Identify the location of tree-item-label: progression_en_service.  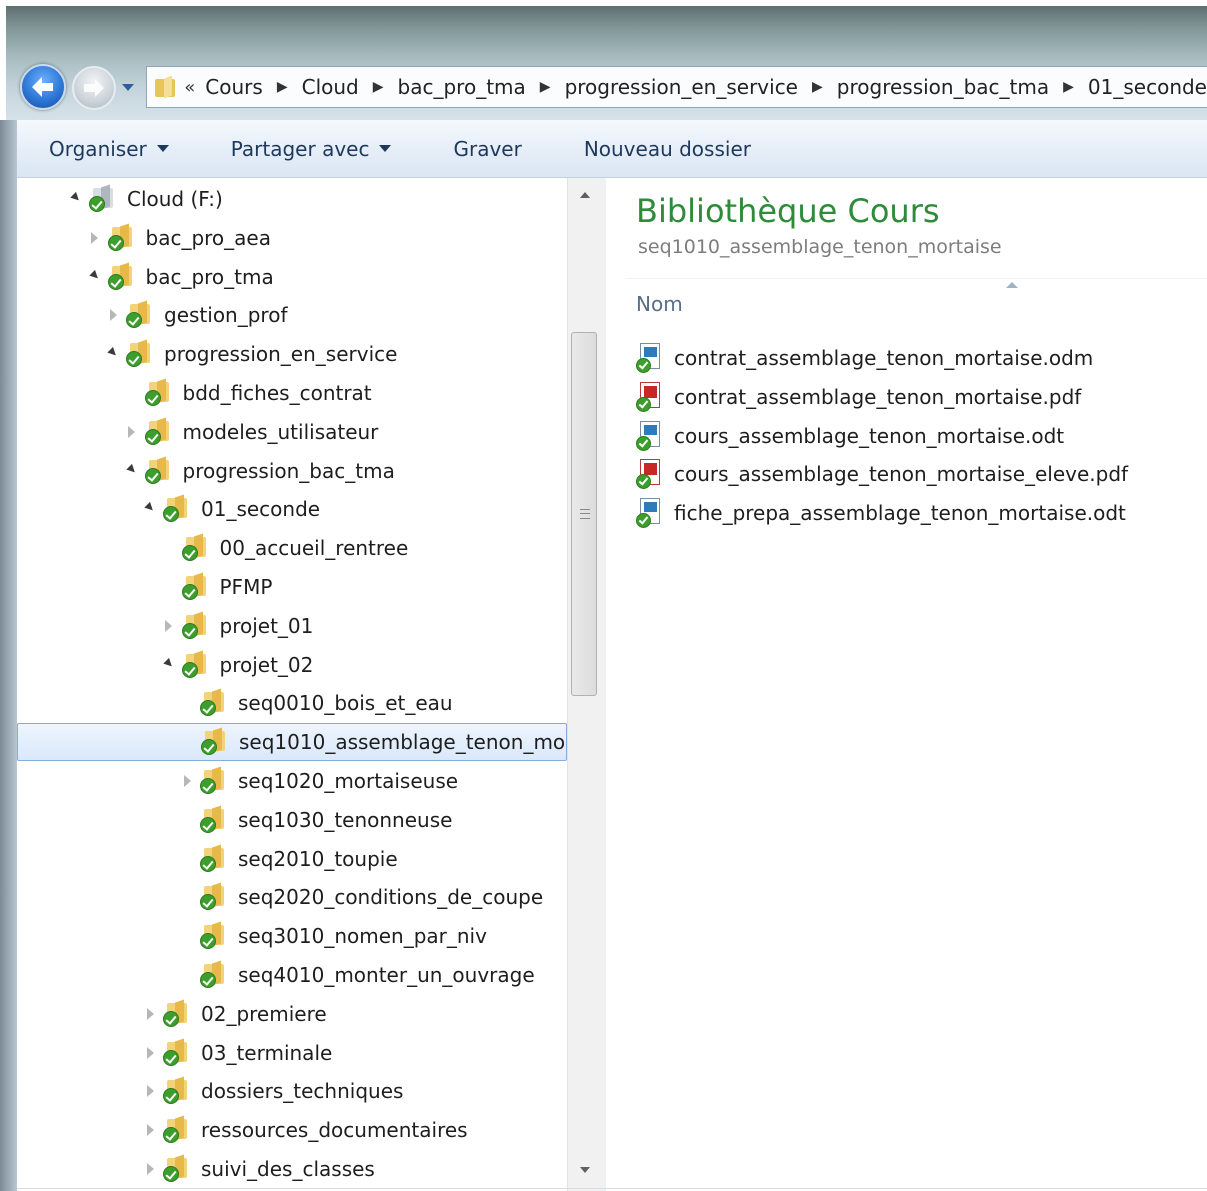
(281, 354).